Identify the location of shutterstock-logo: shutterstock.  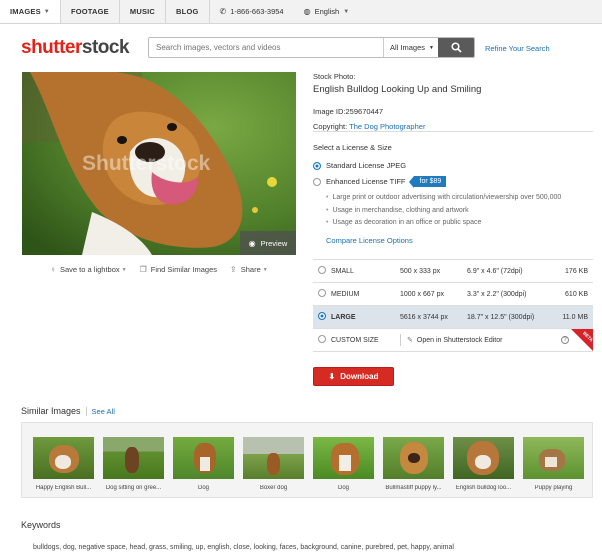
(75, 48).